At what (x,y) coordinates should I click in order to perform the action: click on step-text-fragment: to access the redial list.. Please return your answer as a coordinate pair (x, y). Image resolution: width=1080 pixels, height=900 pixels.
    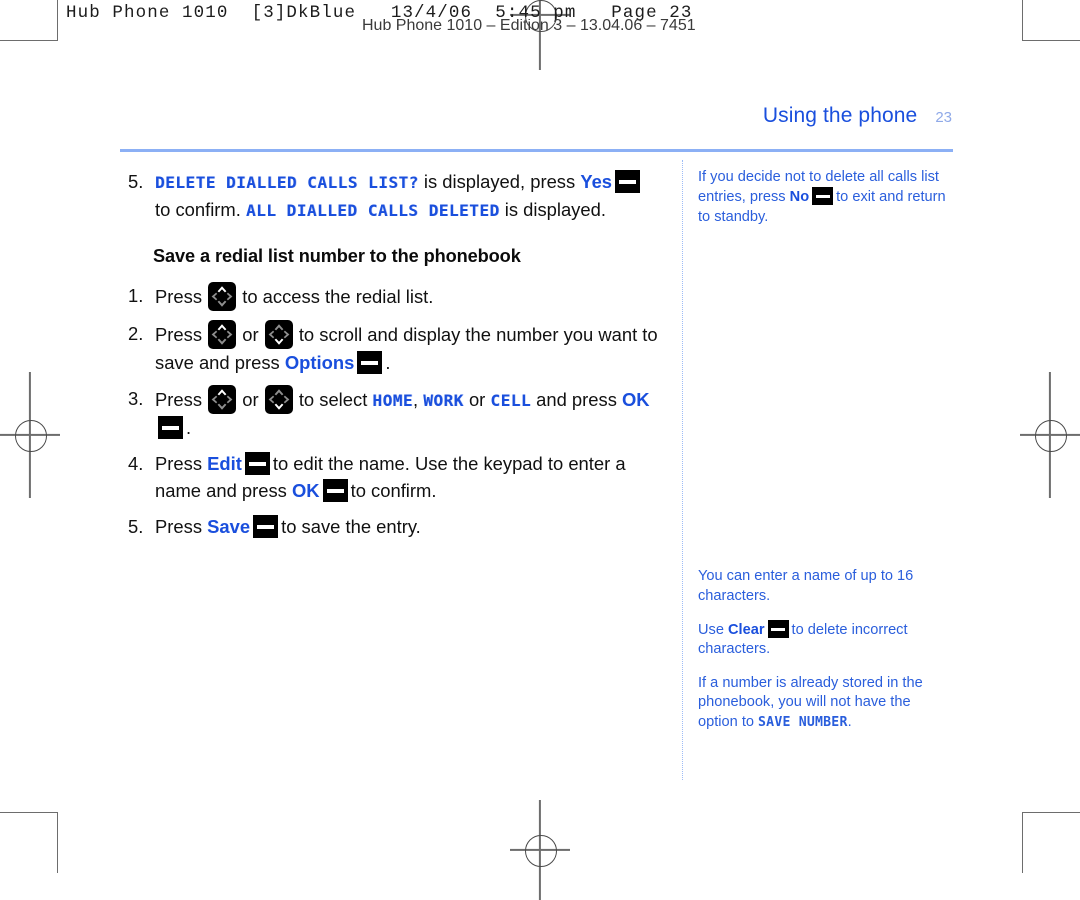
    Looking at the image, I should click on (335, 296).